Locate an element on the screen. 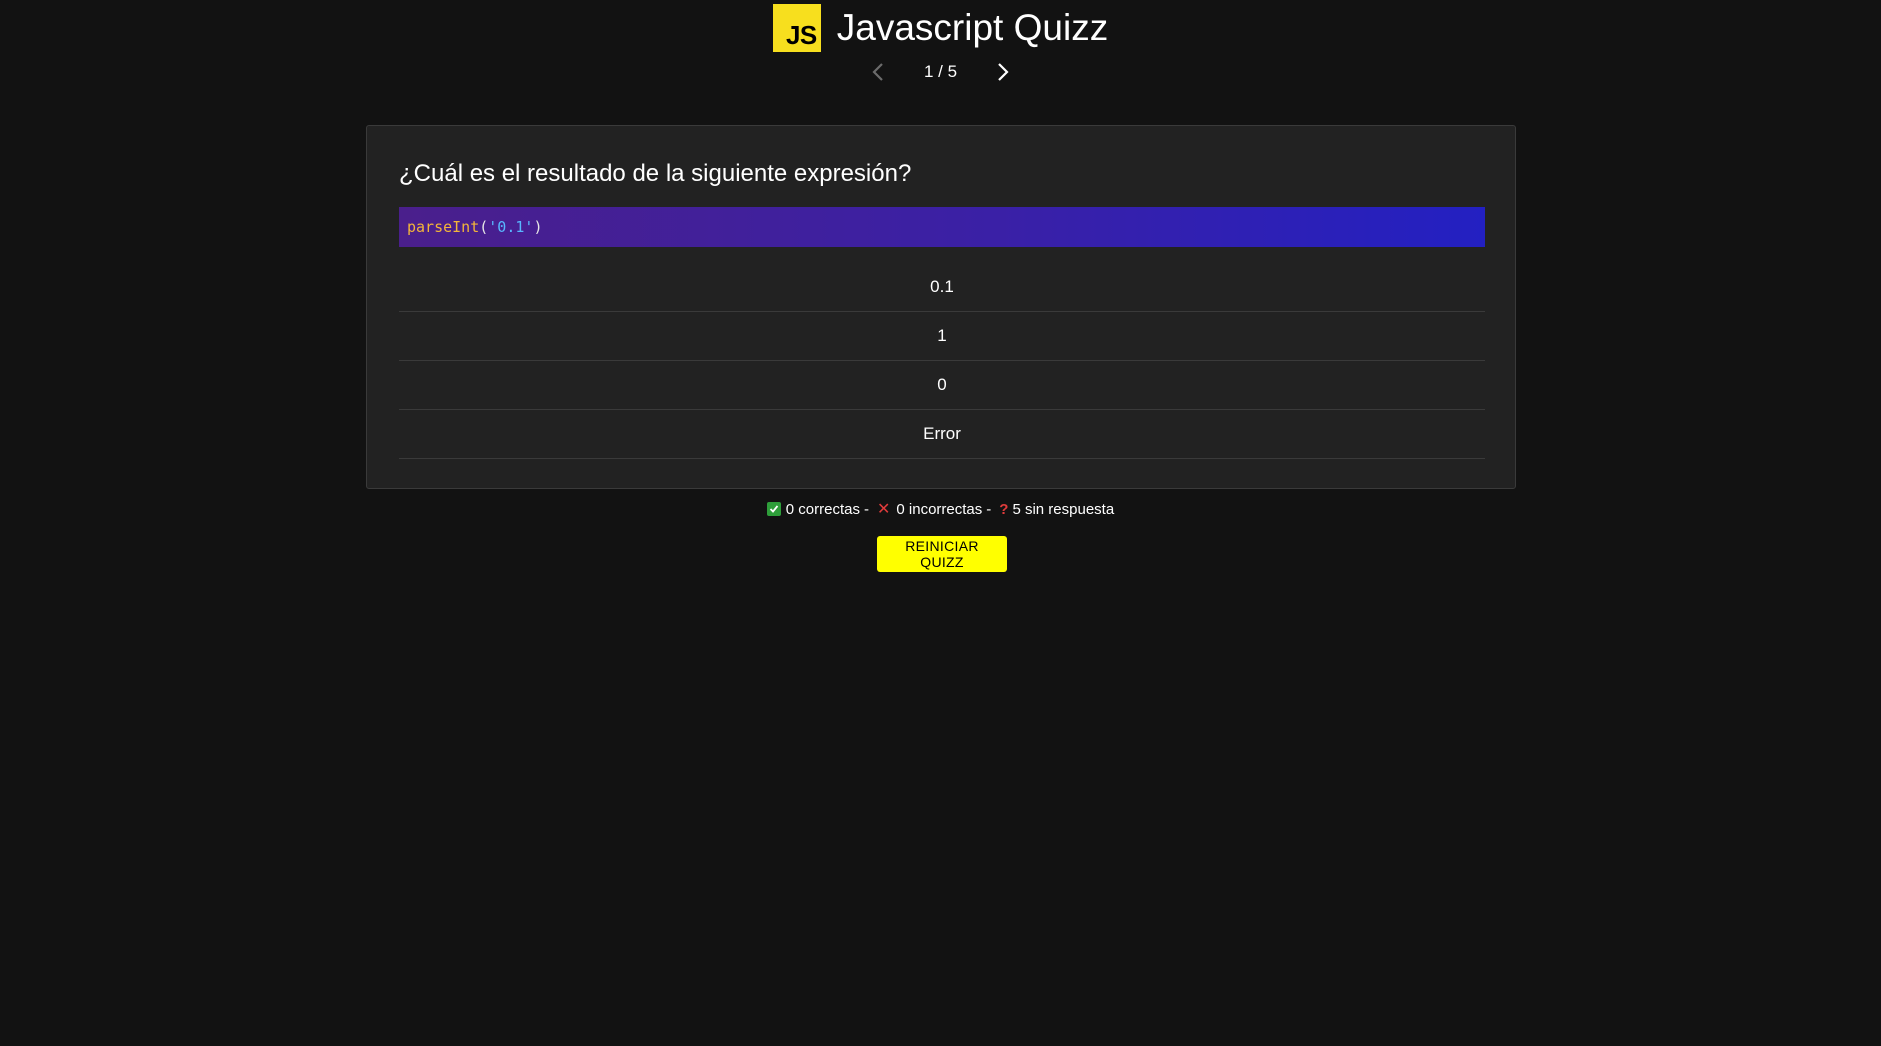 This screenshot has width=1881, height=1046. correct-count: 0 correctas is located at coordinates (822, 509).